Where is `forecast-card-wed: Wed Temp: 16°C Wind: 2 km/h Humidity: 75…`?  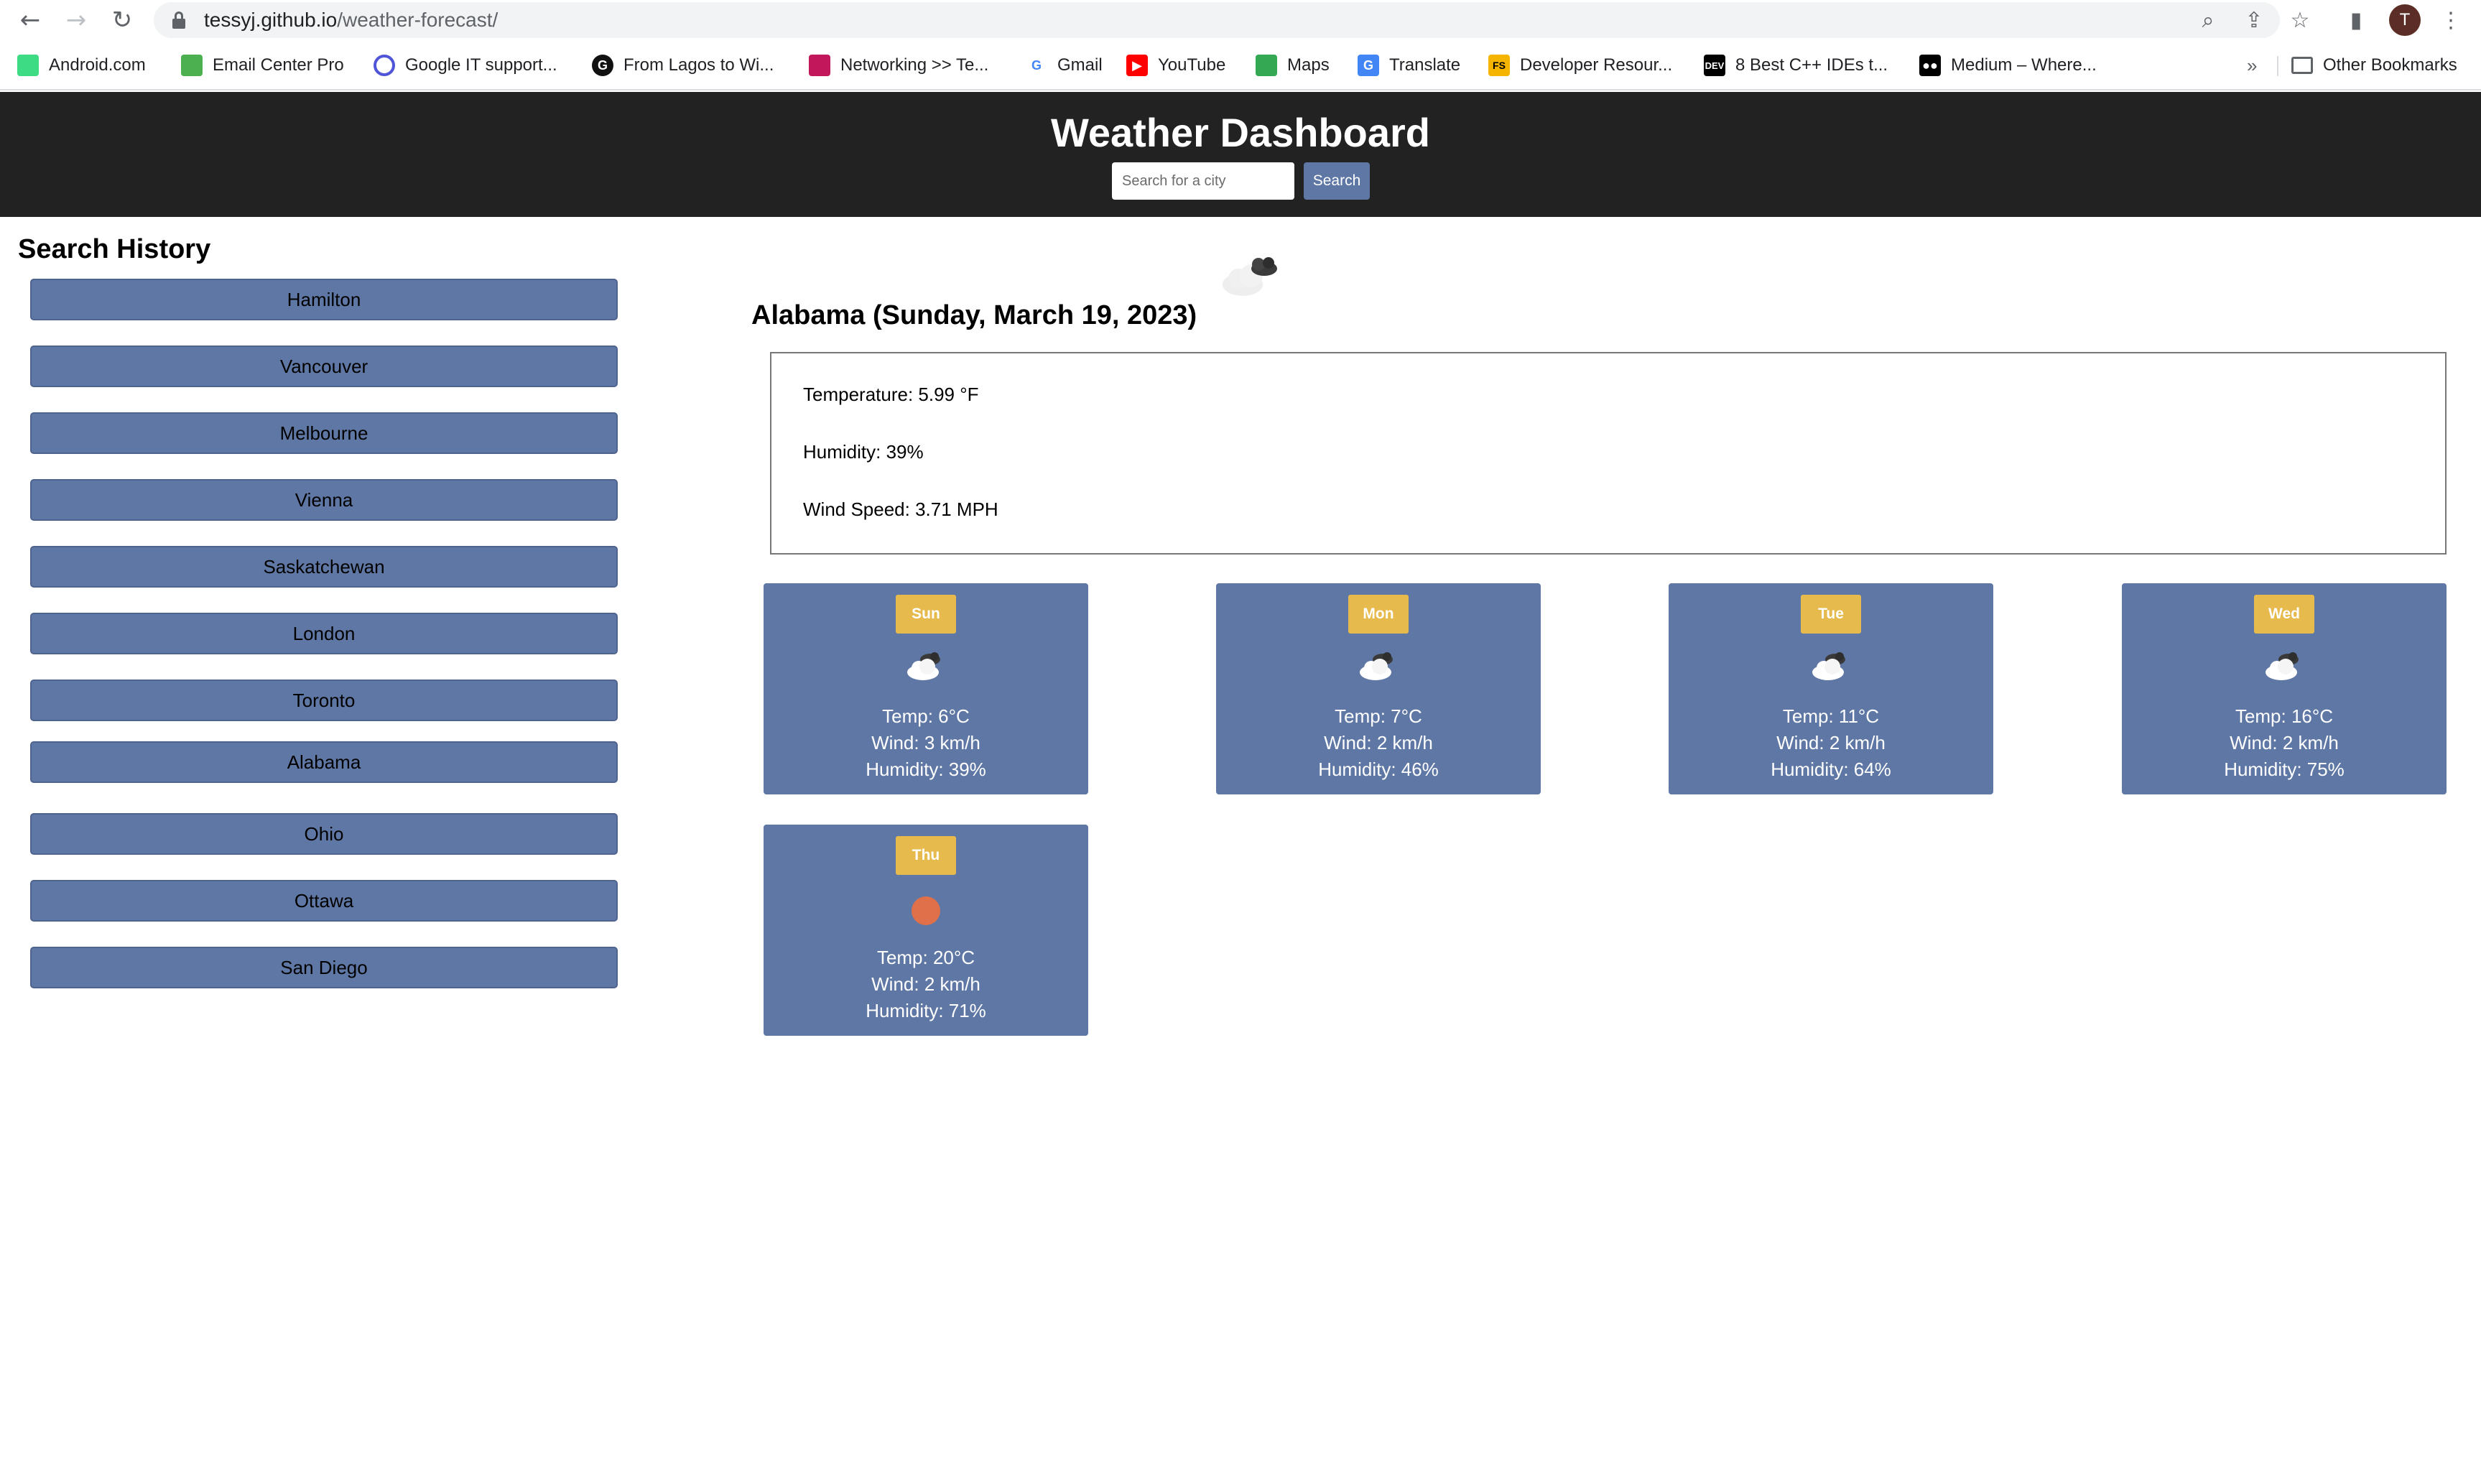 forecast-card-wed: Wed Temp: 16°C Wind: 2 km/h Humidity: 75… is located at coordinates (2284, 688).